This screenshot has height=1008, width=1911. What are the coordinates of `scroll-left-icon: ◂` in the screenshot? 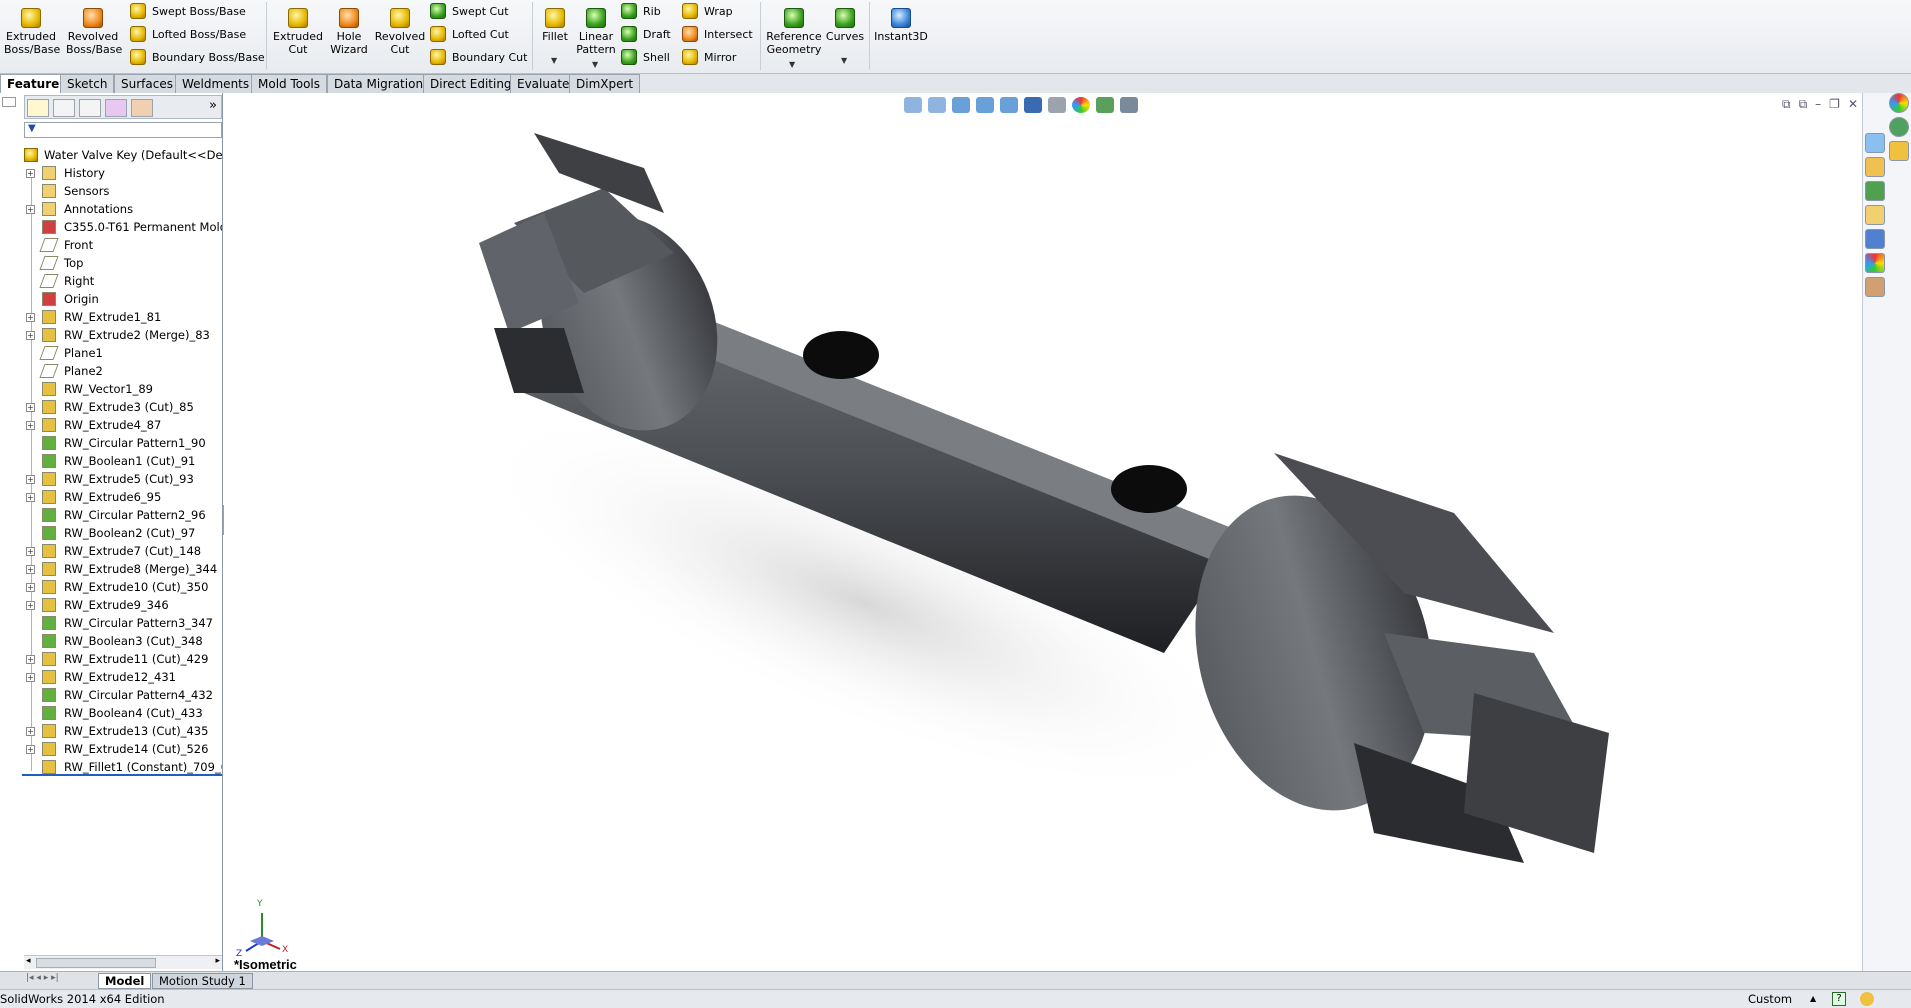 It's located at (28, 961).